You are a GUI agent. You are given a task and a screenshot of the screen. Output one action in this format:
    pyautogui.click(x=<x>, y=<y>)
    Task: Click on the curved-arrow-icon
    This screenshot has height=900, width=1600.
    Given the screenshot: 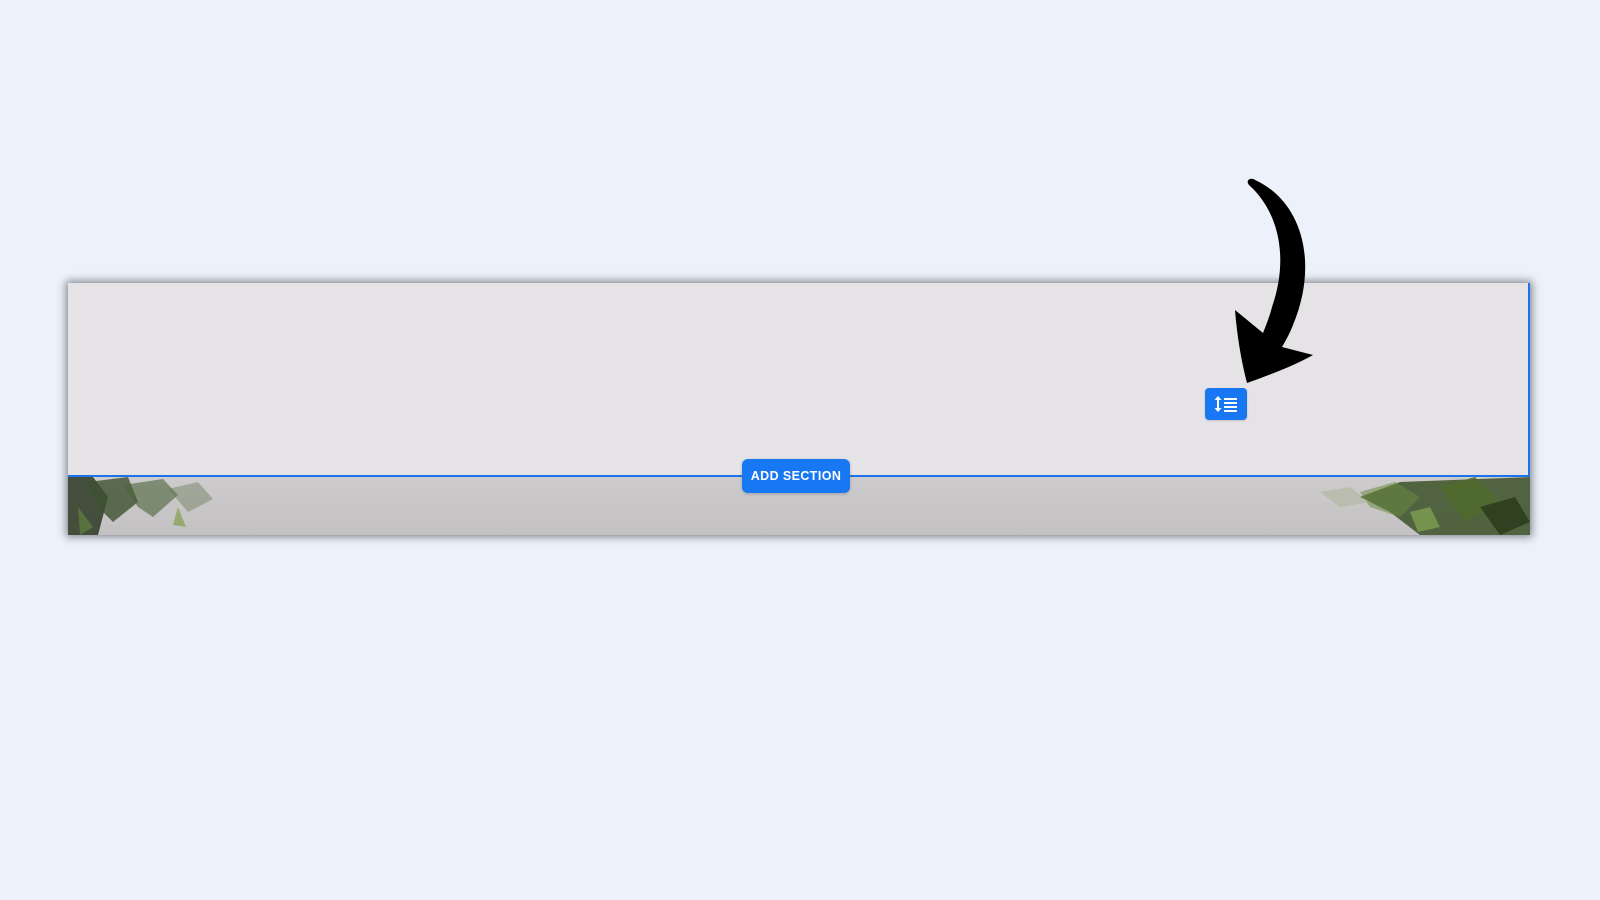 What is the action you would take?
    pyautogui.click(x=1274, y=280)
    